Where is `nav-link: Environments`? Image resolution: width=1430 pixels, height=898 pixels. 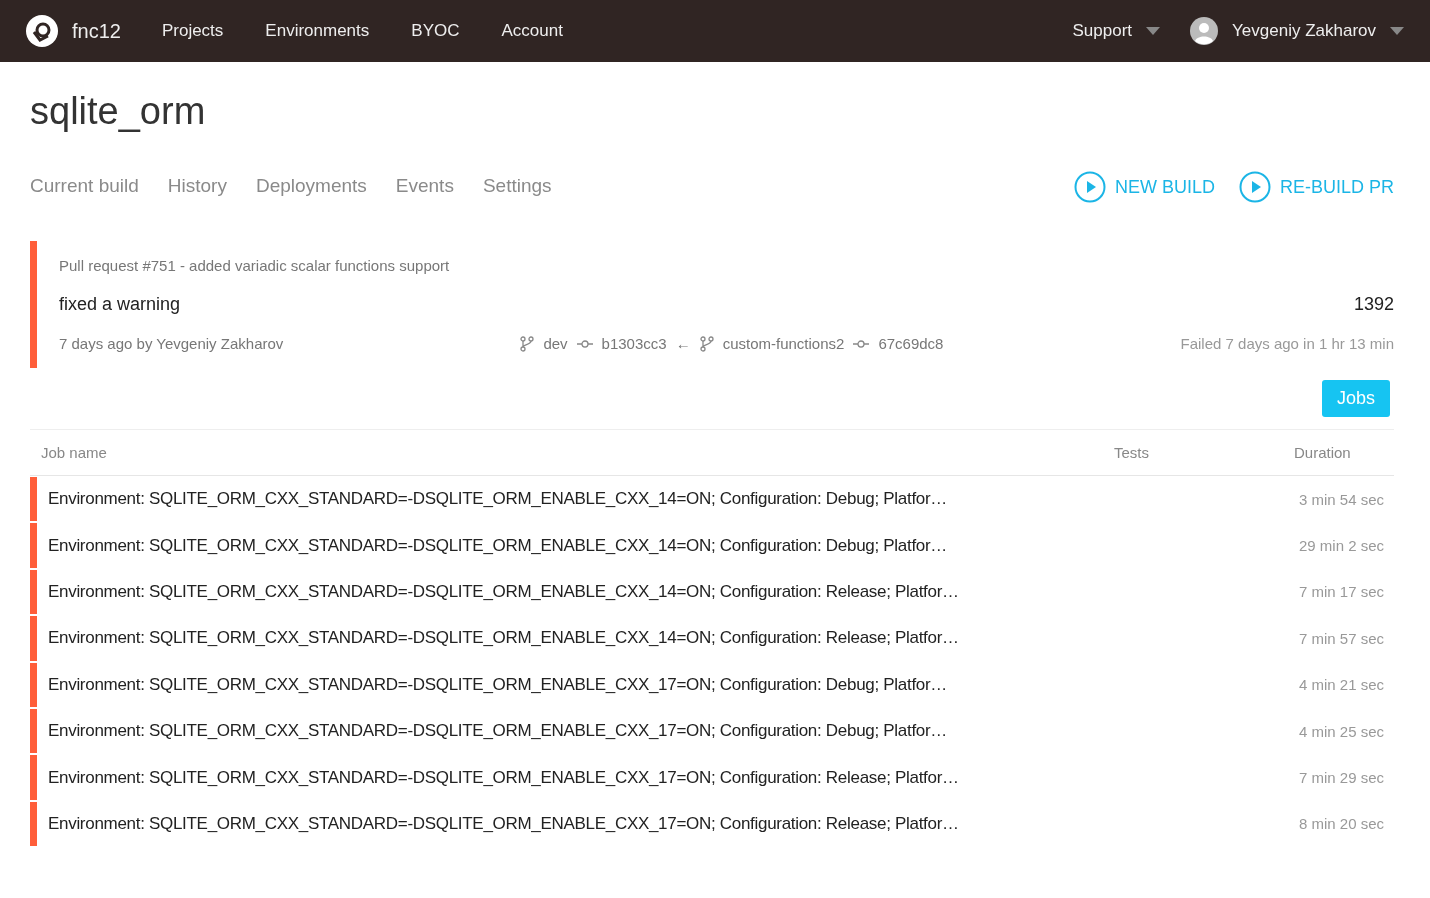 nav-link: Environments is located at coordinates (317, 31).